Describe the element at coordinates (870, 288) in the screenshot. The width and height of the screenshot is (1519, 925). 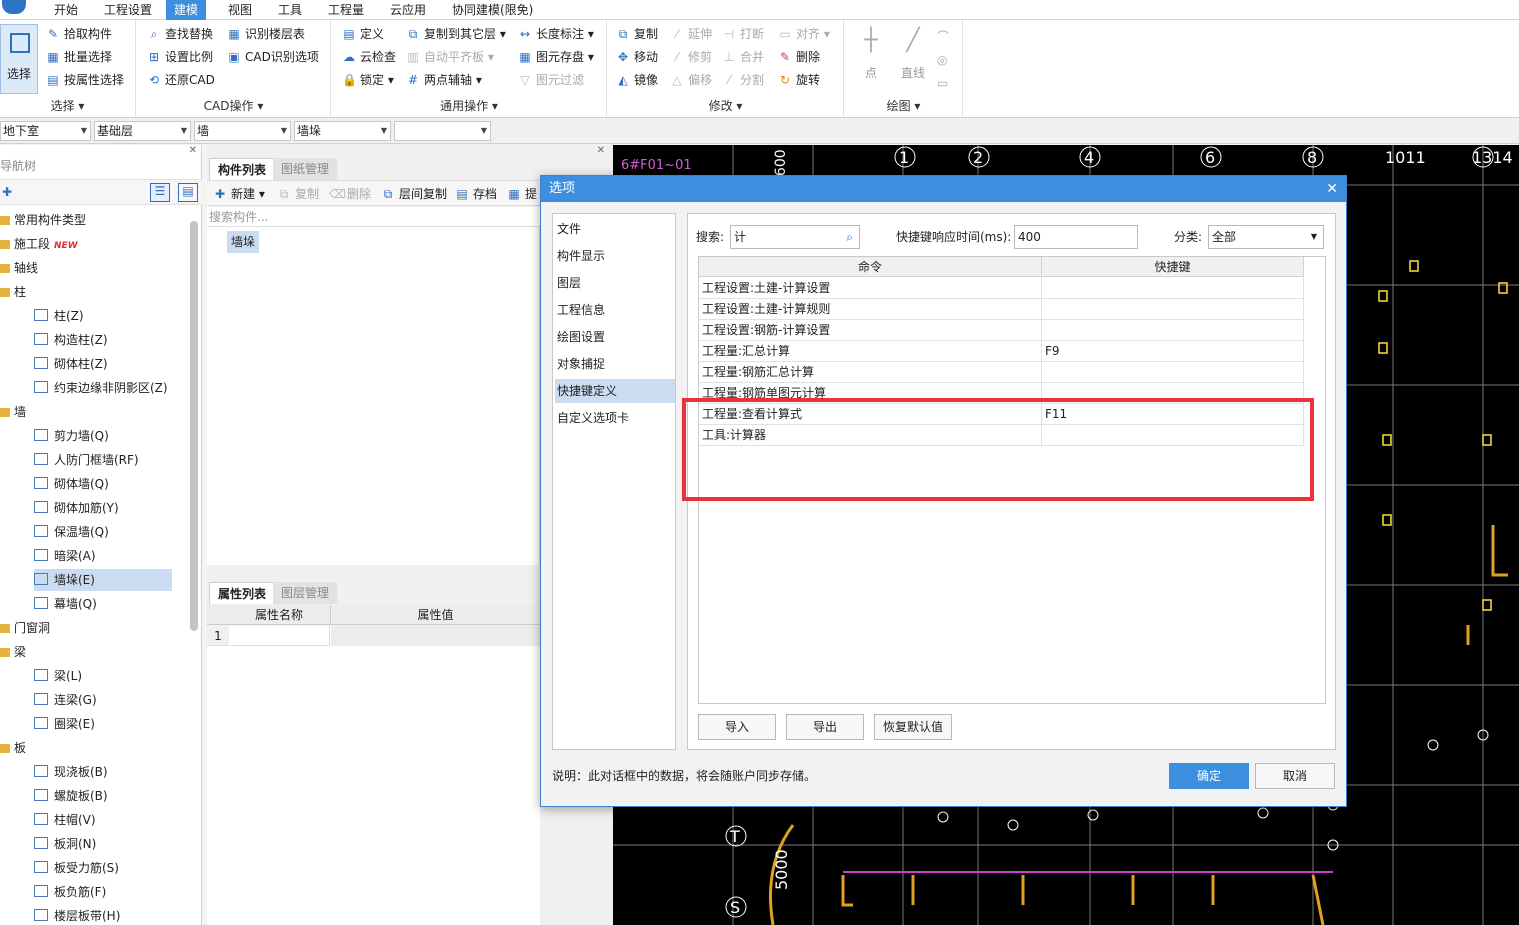
I see `command-cell: 工程设置:土建-计算设置` at that location.